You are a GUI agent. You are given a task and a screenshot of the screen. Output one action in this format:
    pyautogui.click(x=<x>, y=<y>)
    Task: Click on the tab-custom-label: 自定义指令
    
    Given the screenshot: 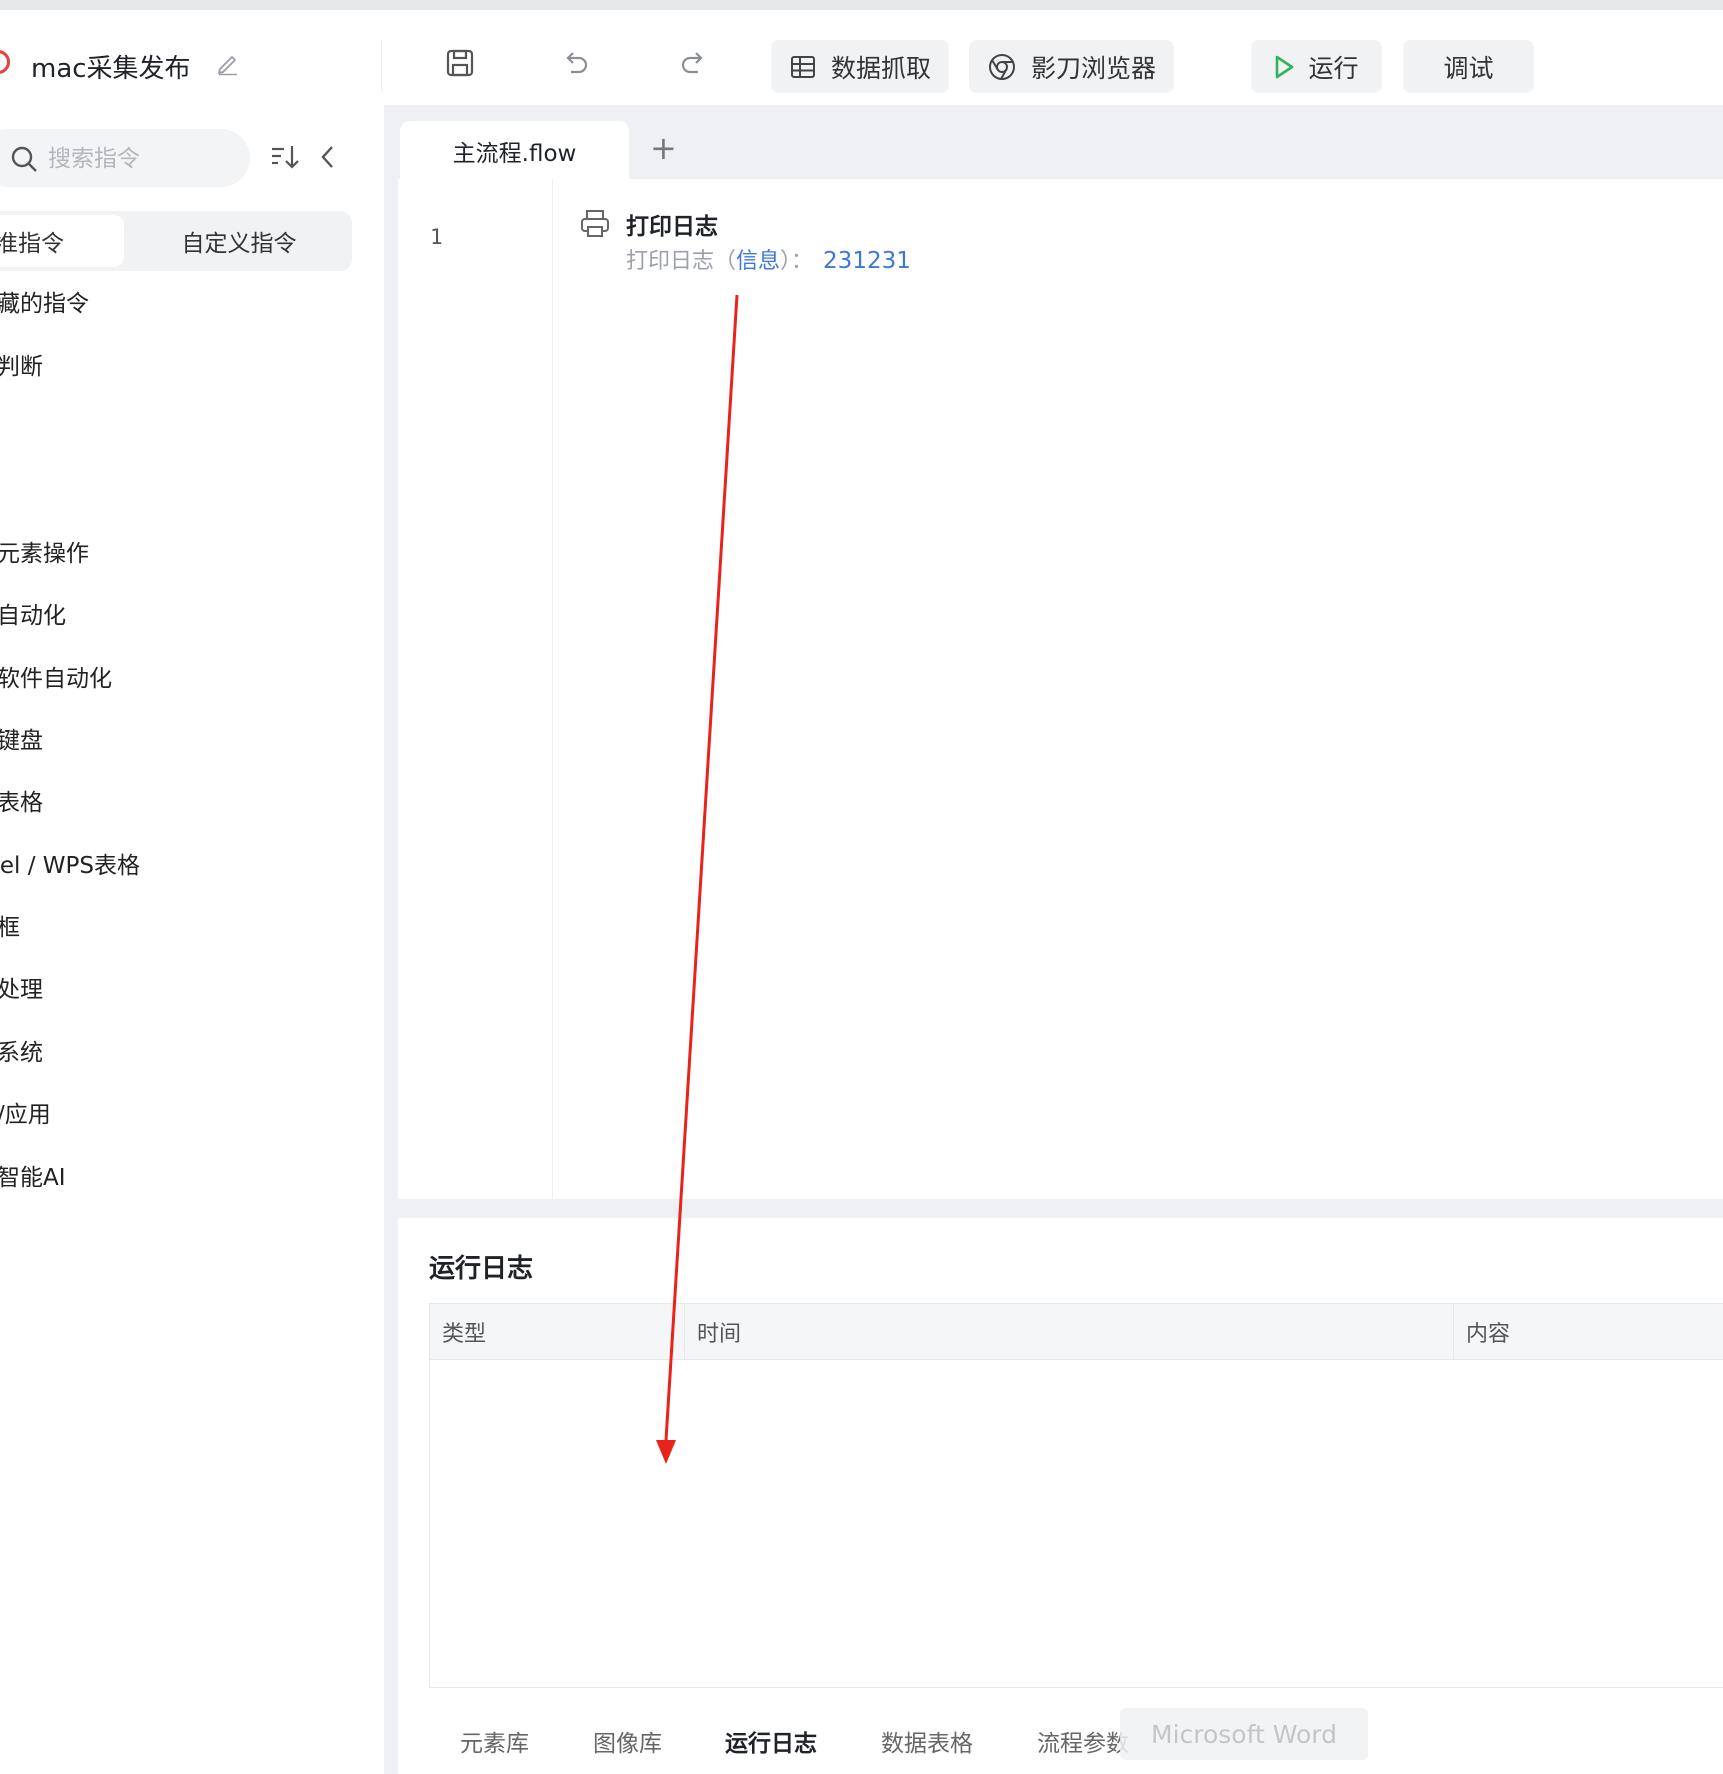 What is the action you would take?
    pyautogui.click(x=239, y=244)
    